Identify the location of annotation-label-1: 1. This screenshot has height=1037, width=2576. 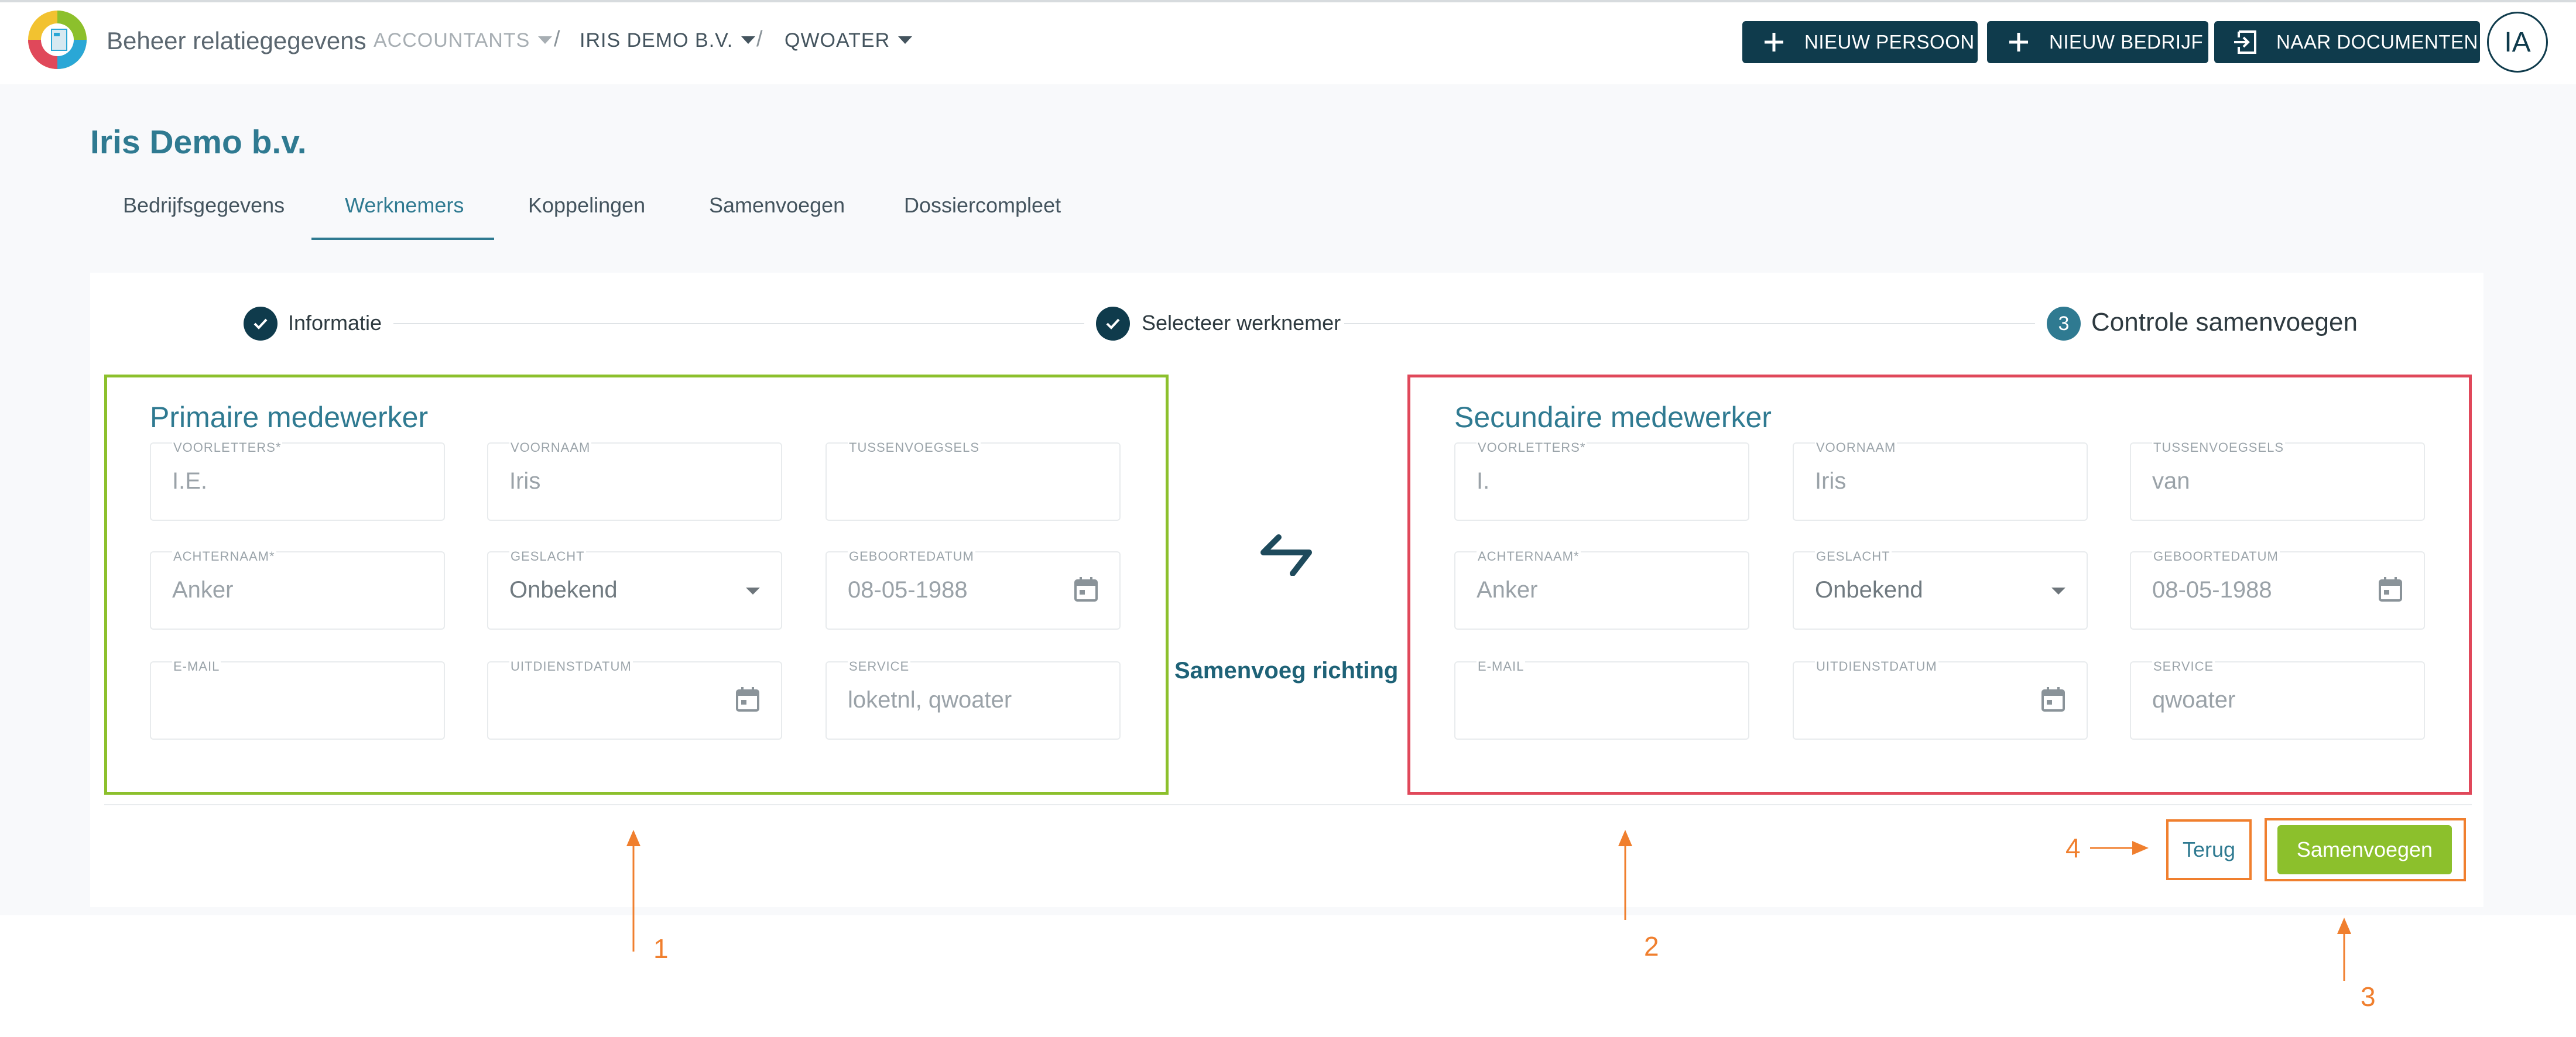
(661, 949).